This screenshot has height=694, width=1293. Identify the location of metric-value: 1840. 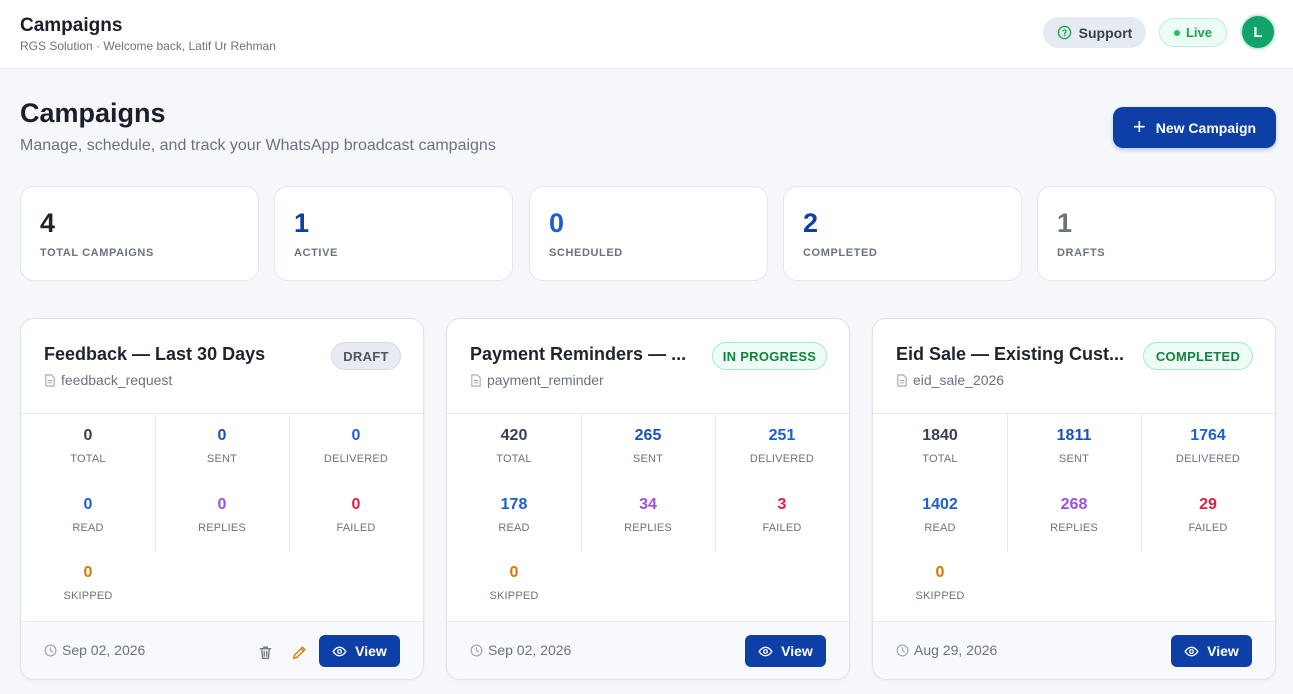
(940, 435).